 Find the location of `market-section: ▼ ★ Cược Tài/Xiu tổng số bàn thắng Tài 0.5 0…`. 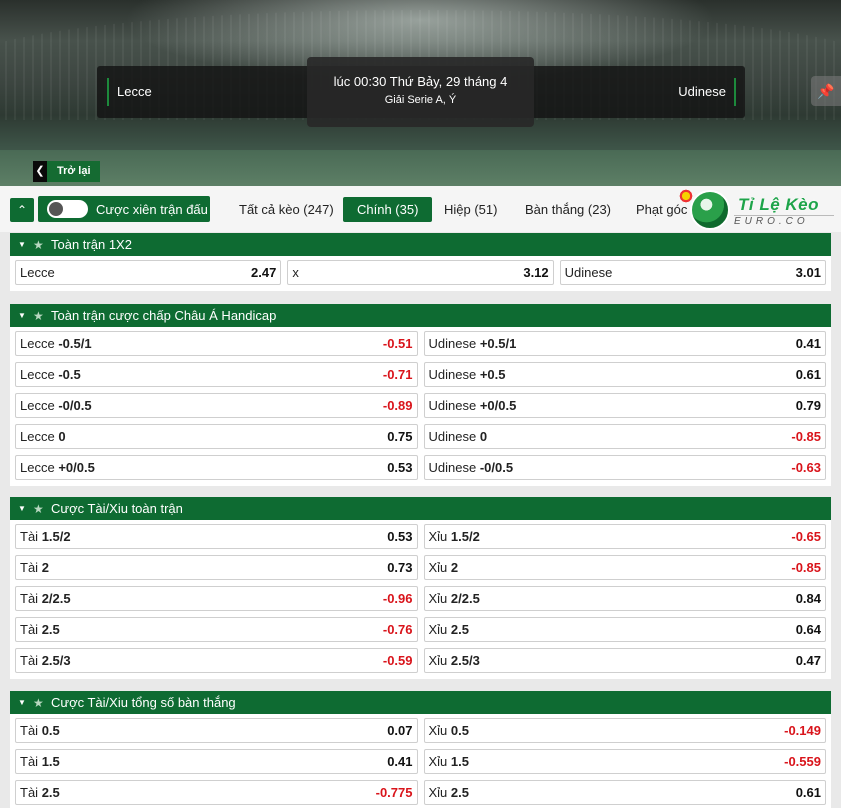

market-section: ▼ ★ Cược Tài/Xiu tổng số bàn thắng Tài 0.5 0… is located at coordinates (420, 749).